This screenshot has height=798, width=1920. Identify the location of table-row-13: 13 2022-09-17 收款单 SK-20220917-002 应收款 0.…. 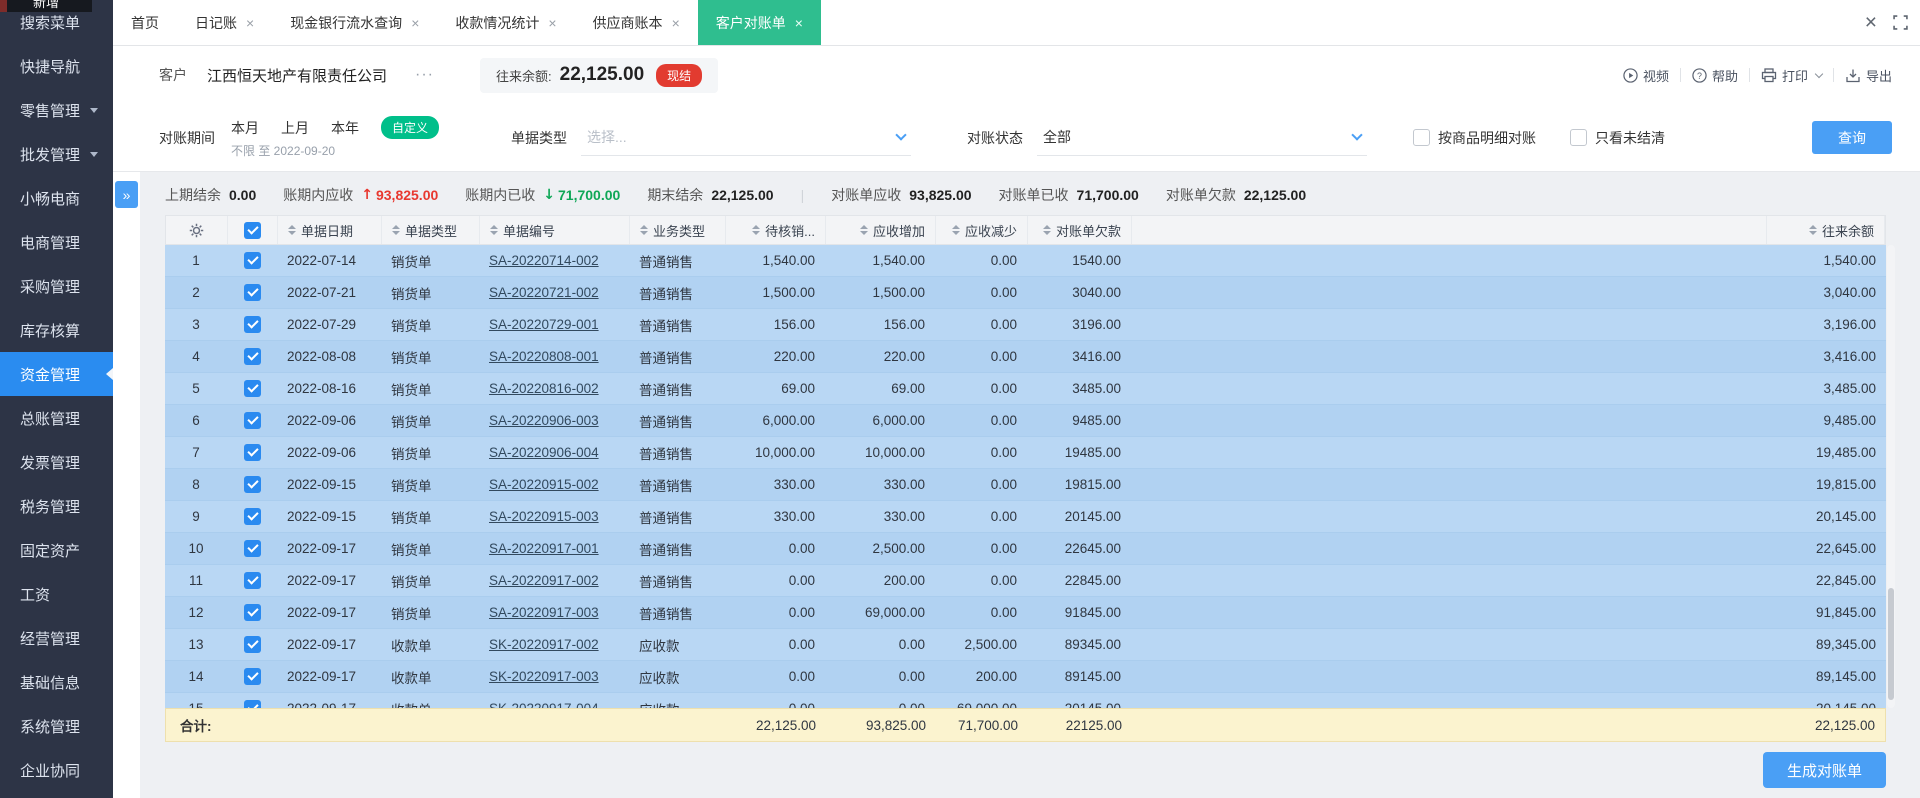
(1025, 645).